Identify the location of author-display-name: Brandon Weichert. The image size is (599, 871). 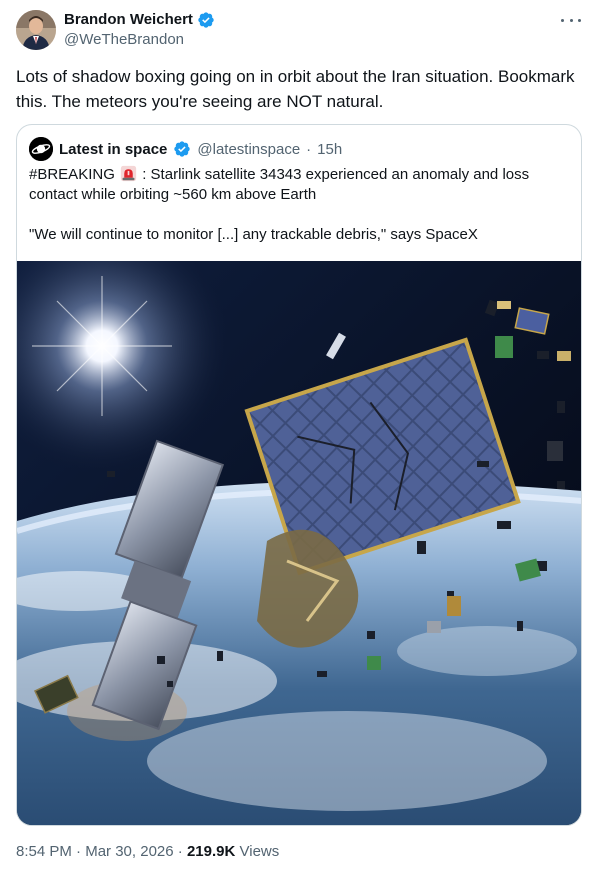
(128, 20).